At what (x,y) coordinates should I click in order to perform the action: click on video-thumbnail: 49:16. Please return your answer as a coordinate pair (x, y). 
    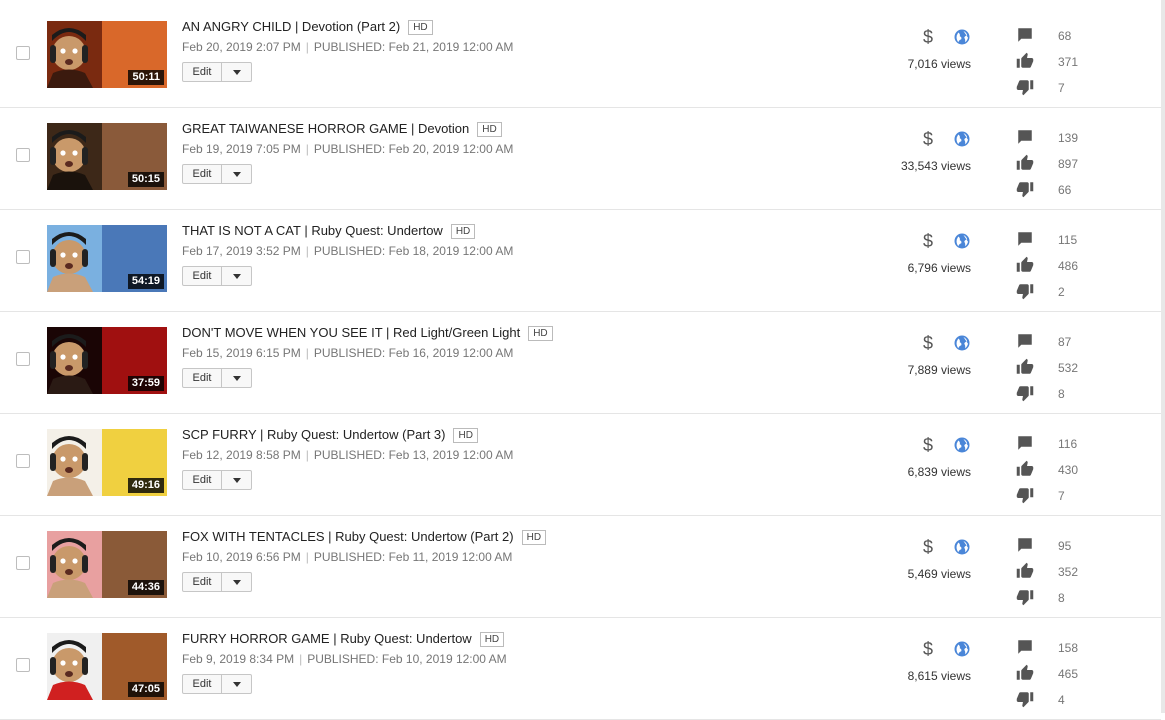
    Looking at the image, I should click on (107, 462).